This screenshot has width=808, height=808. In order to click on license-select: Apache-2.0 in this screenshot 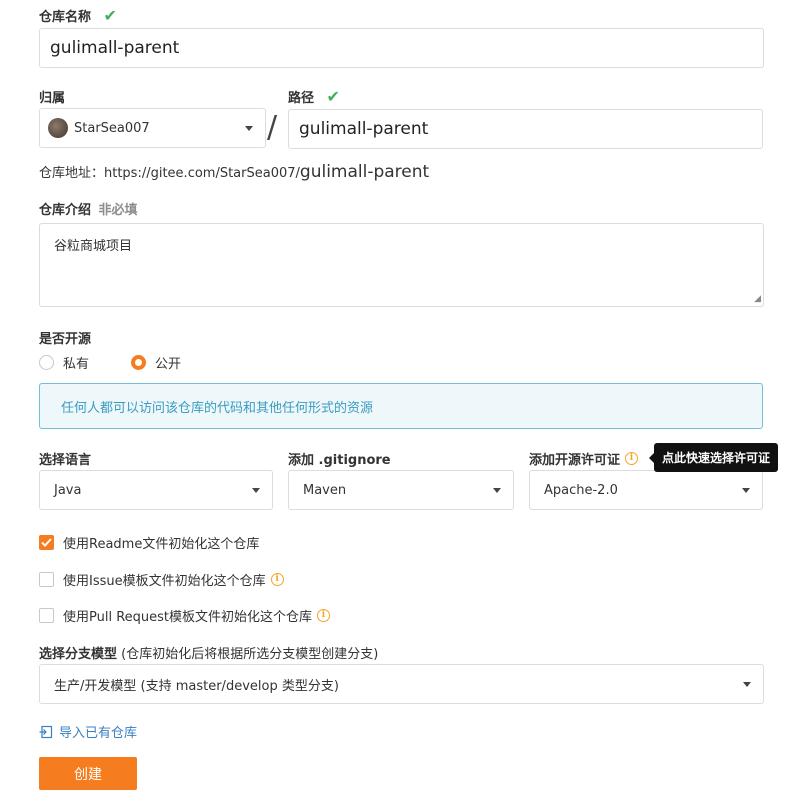, I will do `click(646, 490)`.